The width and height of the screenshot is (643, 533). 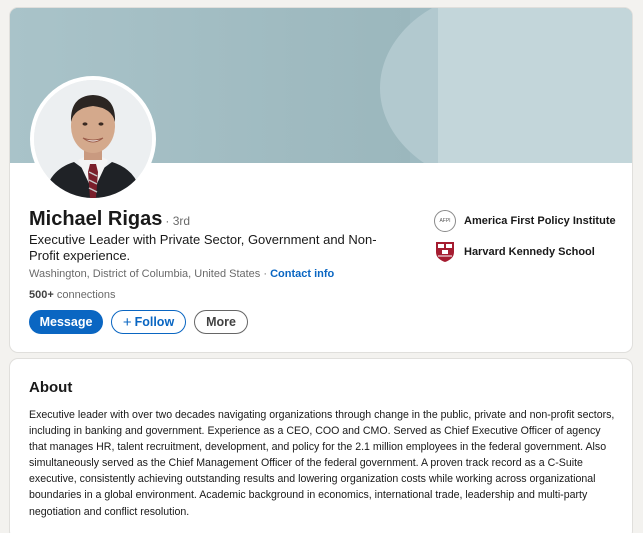 I want to click on avatar, so click(x=93, y=139).